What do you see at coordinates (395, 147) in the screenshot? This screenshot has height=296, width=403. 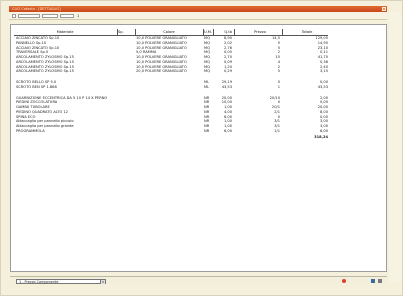 I see `right-panel` at bounding box center [395, 147].